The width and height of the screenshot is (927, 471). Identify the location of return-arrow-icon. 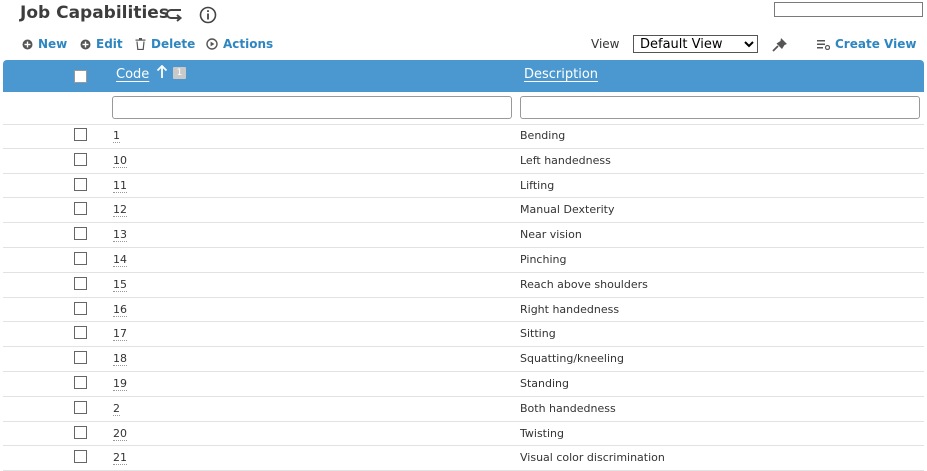
(175, 15).